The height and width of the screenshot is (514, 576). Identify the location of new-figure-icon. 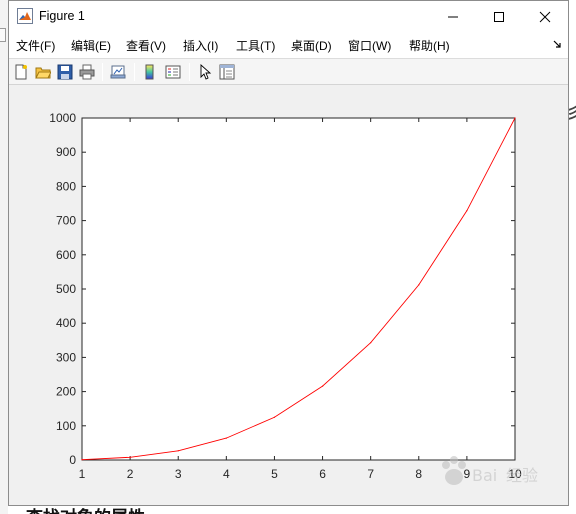
(21, 72).